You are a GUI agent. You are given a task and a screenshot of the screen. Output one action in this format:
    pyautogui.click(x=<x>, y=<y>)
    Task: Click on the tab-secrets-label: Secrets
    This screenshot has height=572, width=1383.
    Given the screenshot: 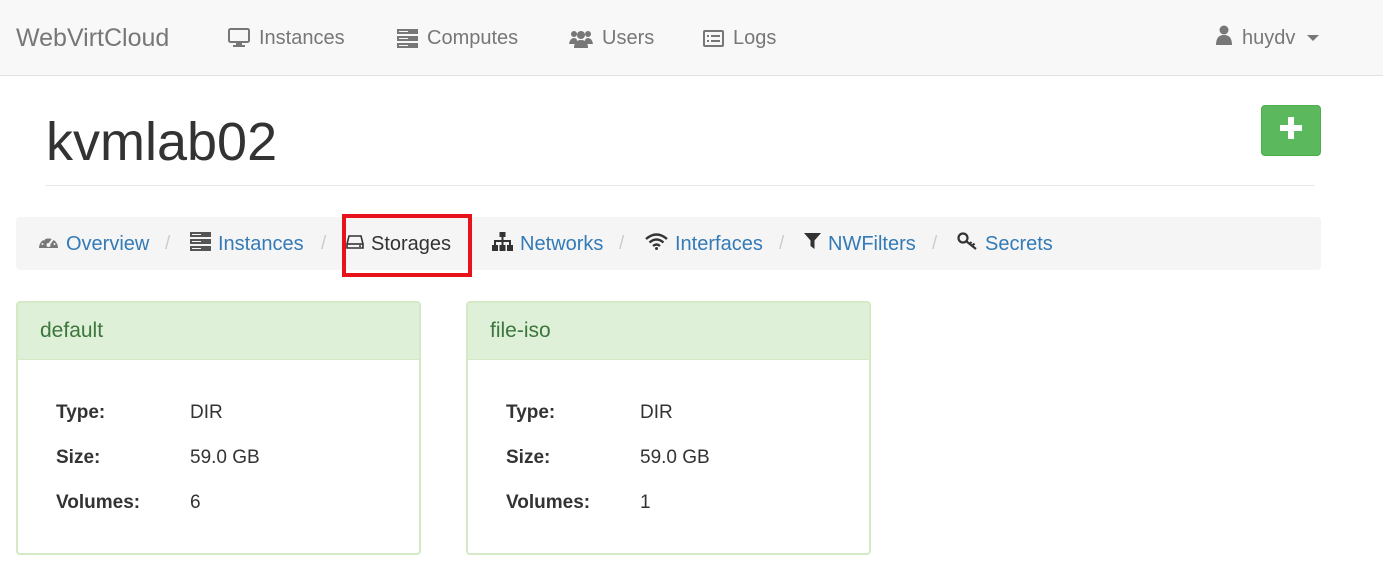 What is the action you would take?
    pyautogui.click(x=1019, y=243)
    